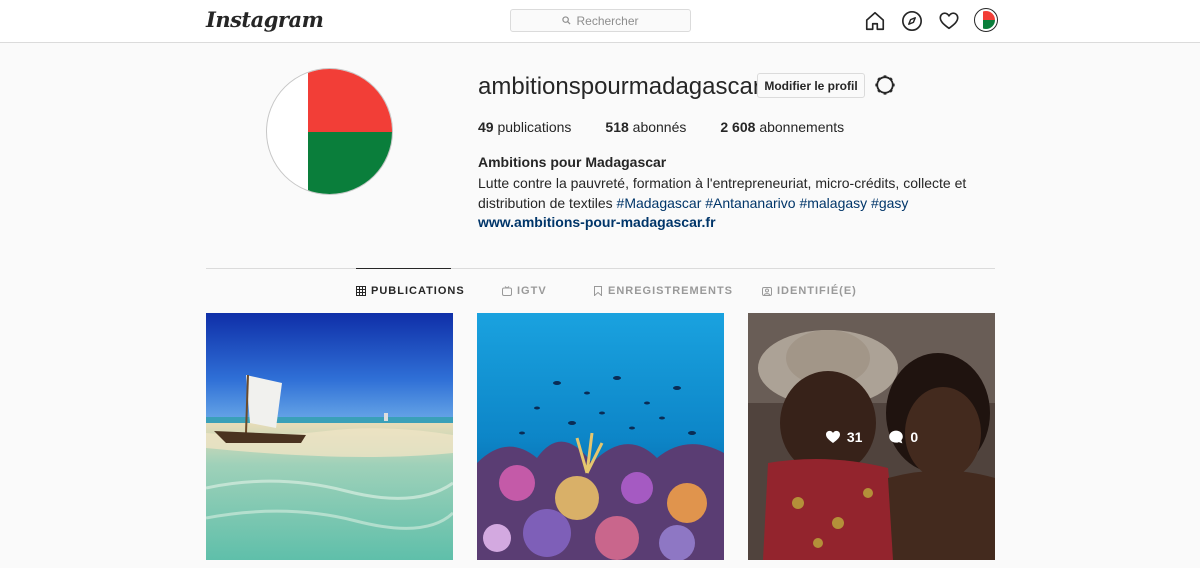 The height and width of the screenshot is (568, 1200). Describe the element at coordinates (889, 203) in the screenshot. I see `hashtag-link: #gasy` at that location.